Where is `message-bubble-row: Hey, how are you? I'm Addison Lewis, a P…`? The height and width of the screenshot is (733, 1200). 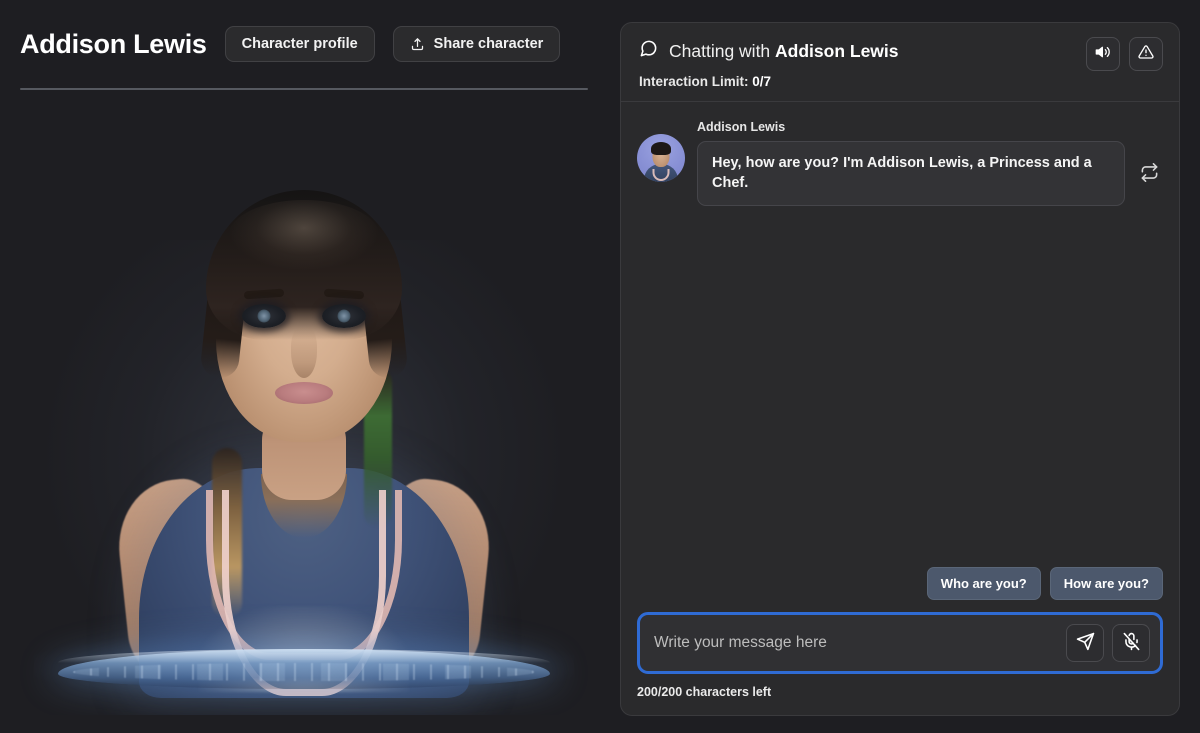 message-bubble-row: Hey, how are you? I'm Addison Lewis, a P… is located at coordinates (930, 174).